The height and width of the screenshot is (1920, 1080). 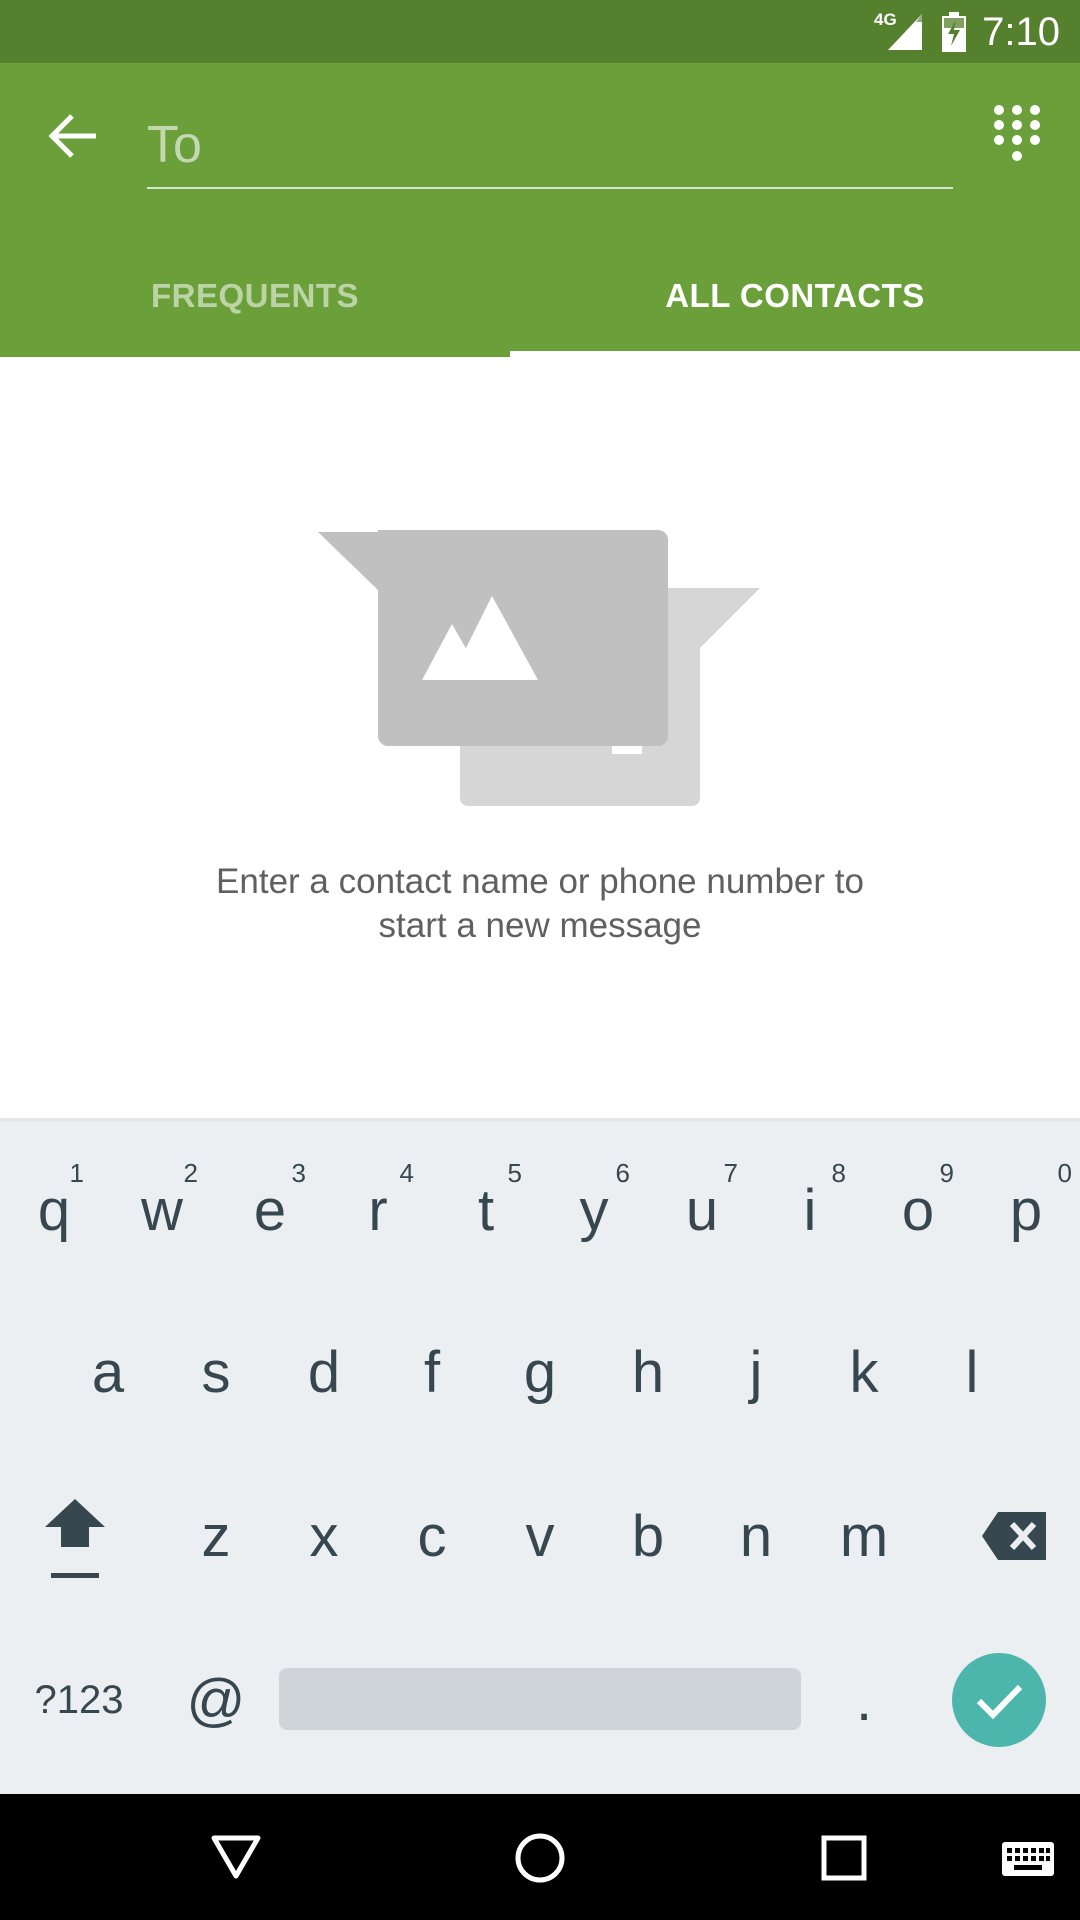 I want to click on key-j: j, so click(x=756, y=1372).